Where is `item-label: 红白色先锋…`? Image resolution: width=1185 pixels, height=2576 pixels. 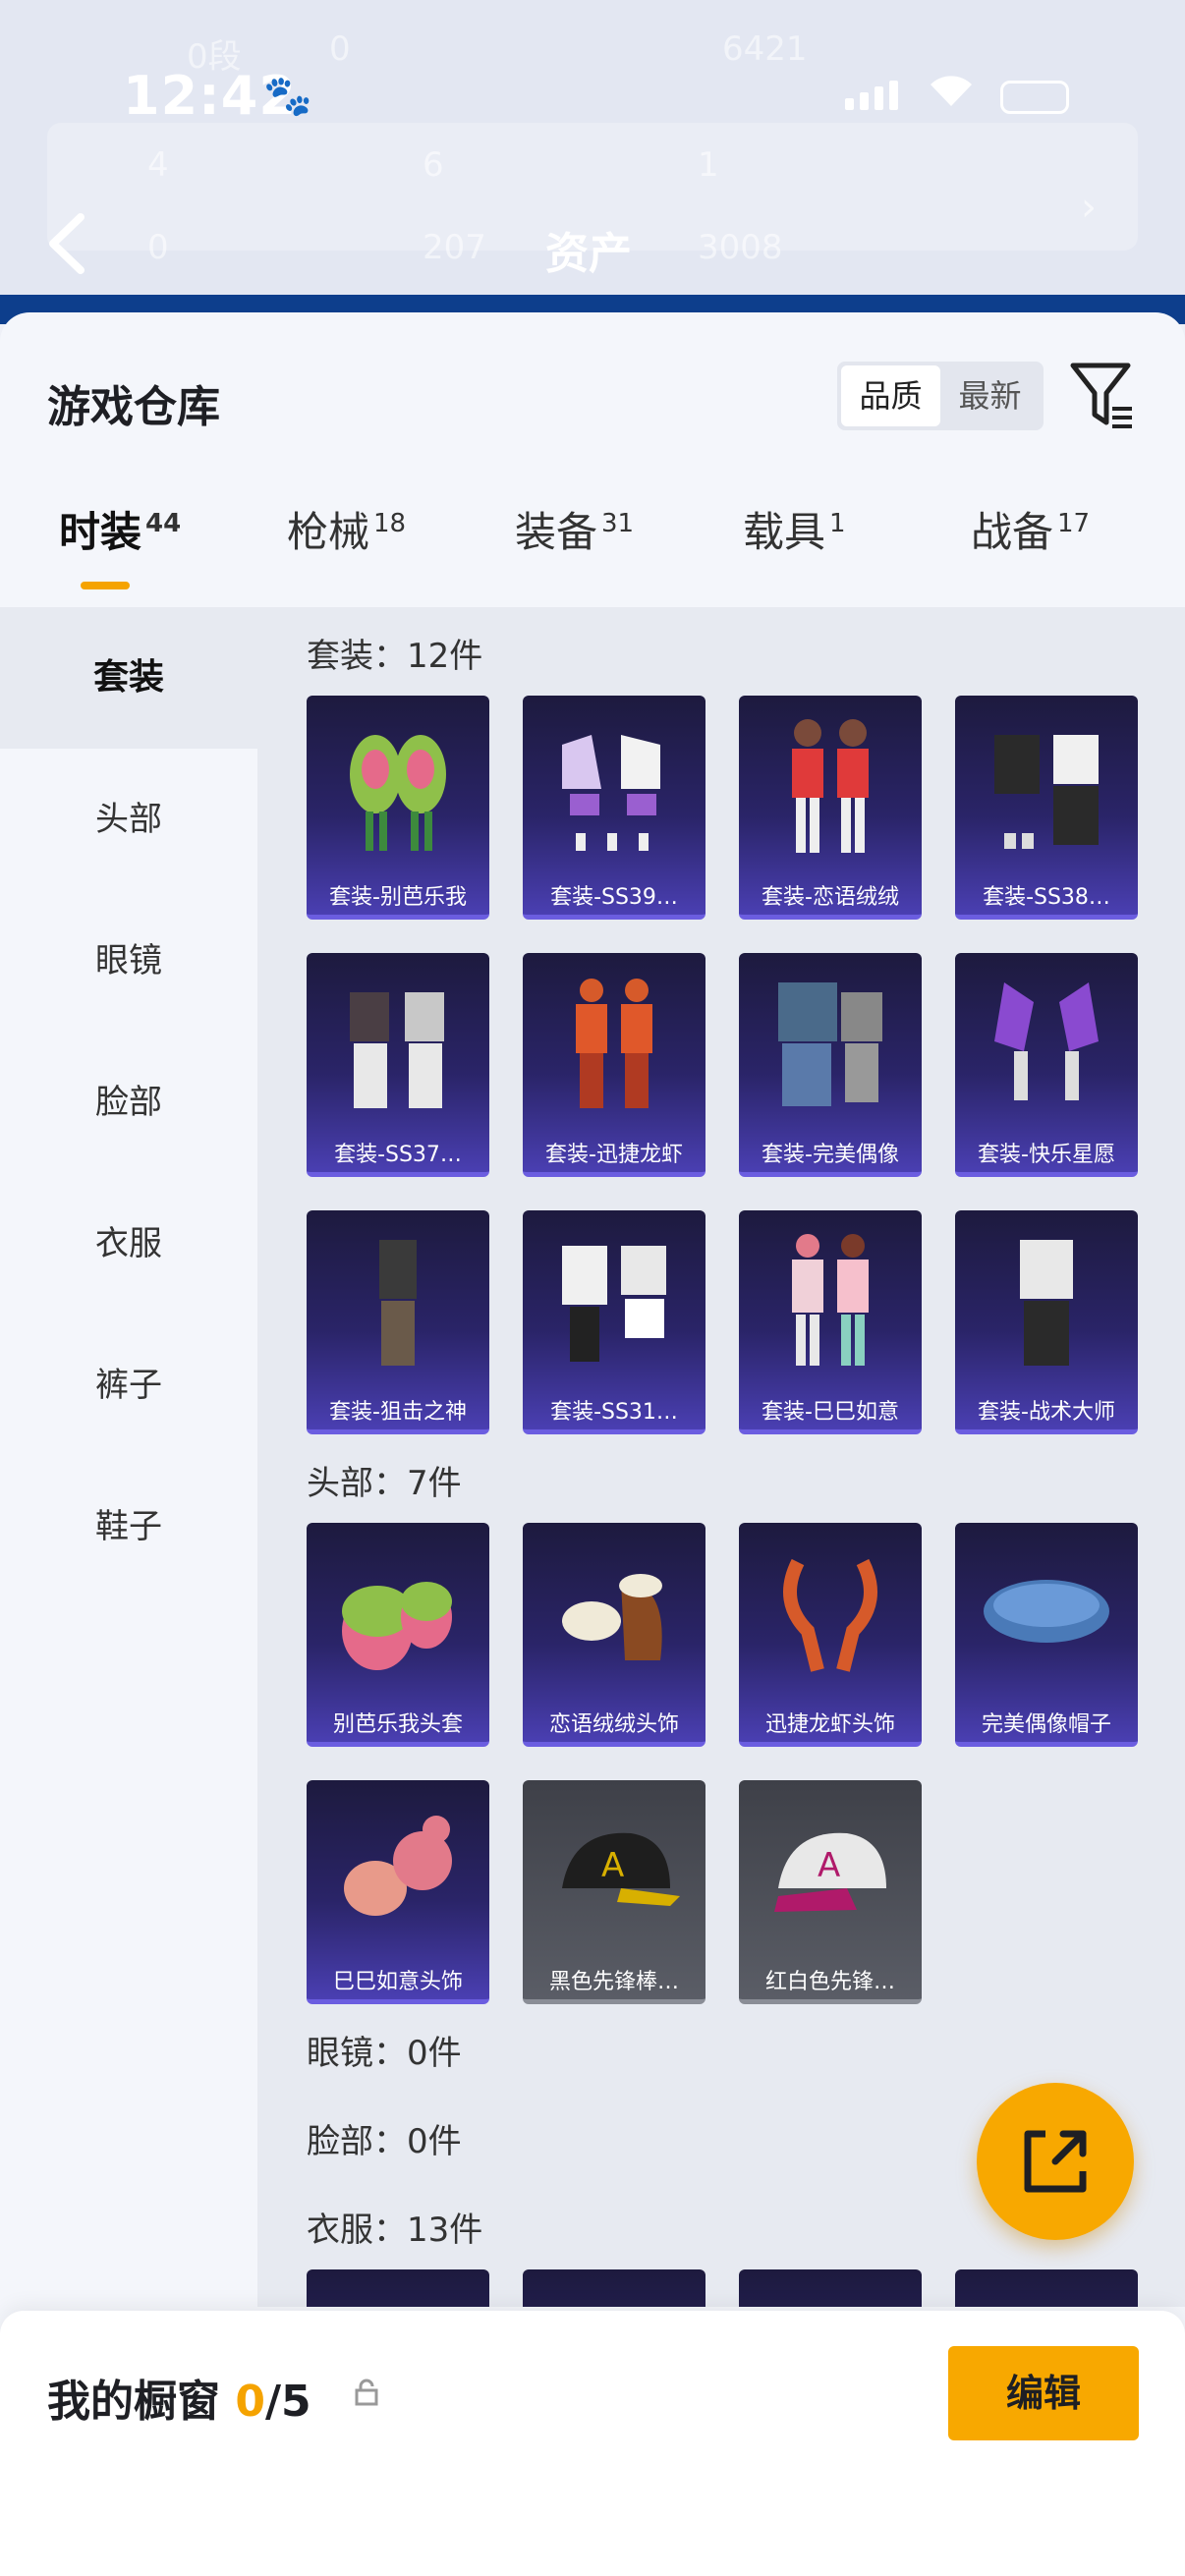
item-label: 红白色先锋… is located at coordinates (830, 1982).